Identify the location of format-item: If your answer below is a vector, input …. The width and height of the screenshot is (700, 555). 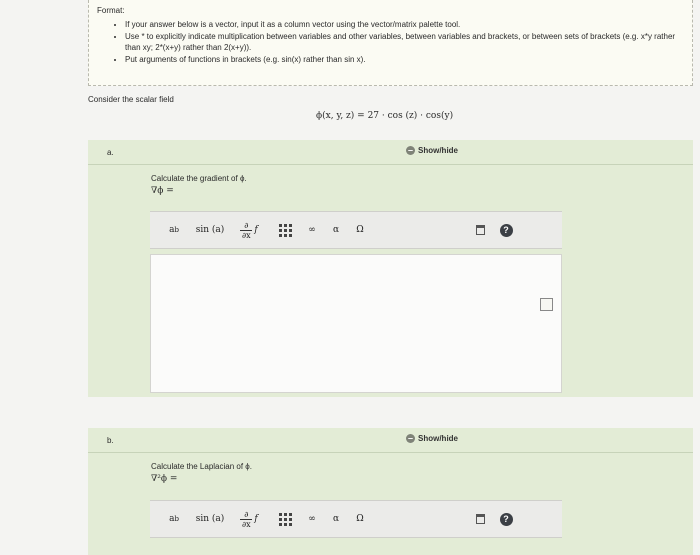
(404, 24).